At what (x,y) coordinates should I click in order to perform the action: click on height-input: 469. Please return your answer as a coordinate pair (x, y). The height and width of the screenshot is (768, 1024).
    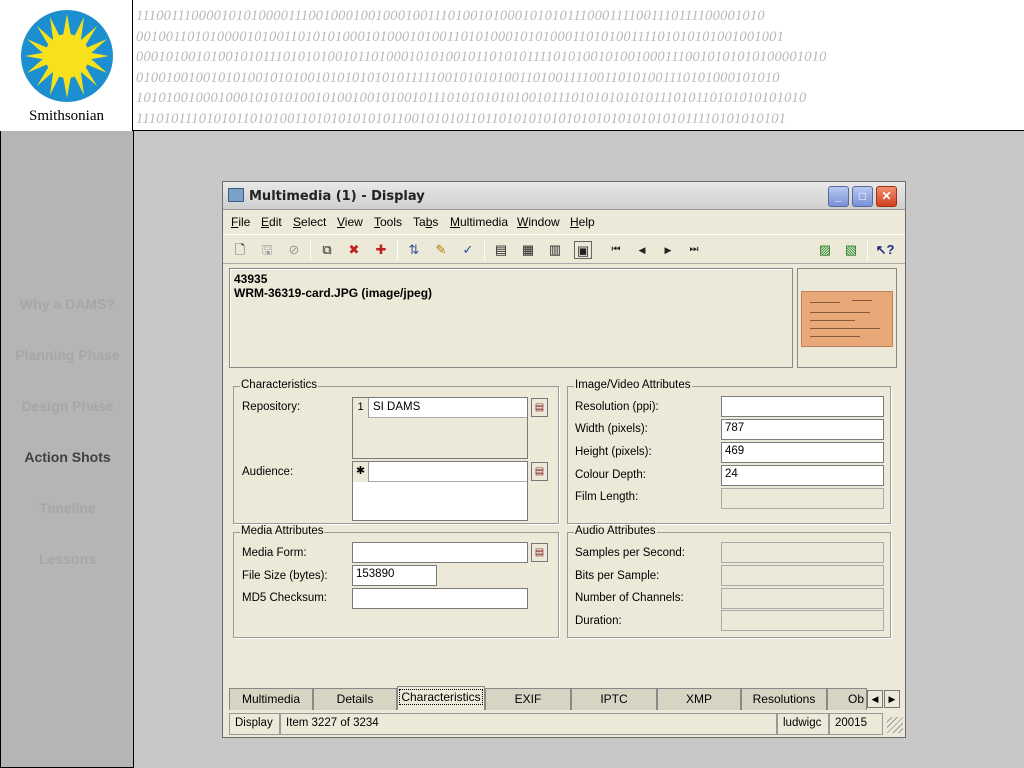
    Looking at the image, I should click on (802, 452).